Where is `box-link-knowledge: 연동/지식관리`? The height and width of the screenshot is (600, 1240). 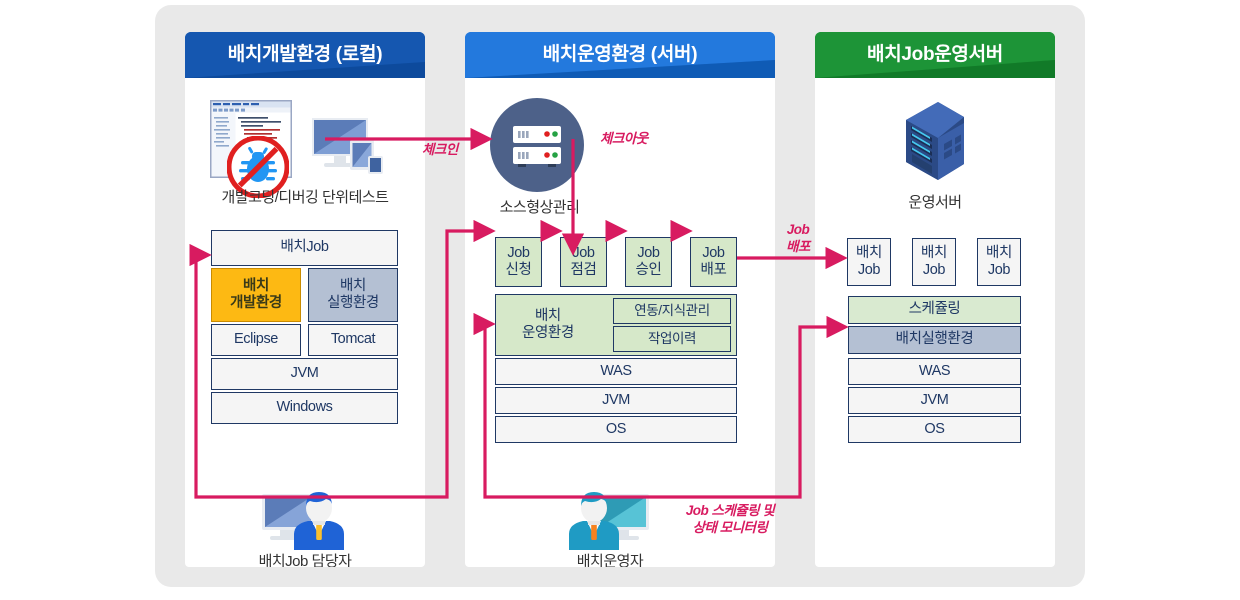
box-link-knowledge: 연동/지식관리 is located at coordinates (672, 311).